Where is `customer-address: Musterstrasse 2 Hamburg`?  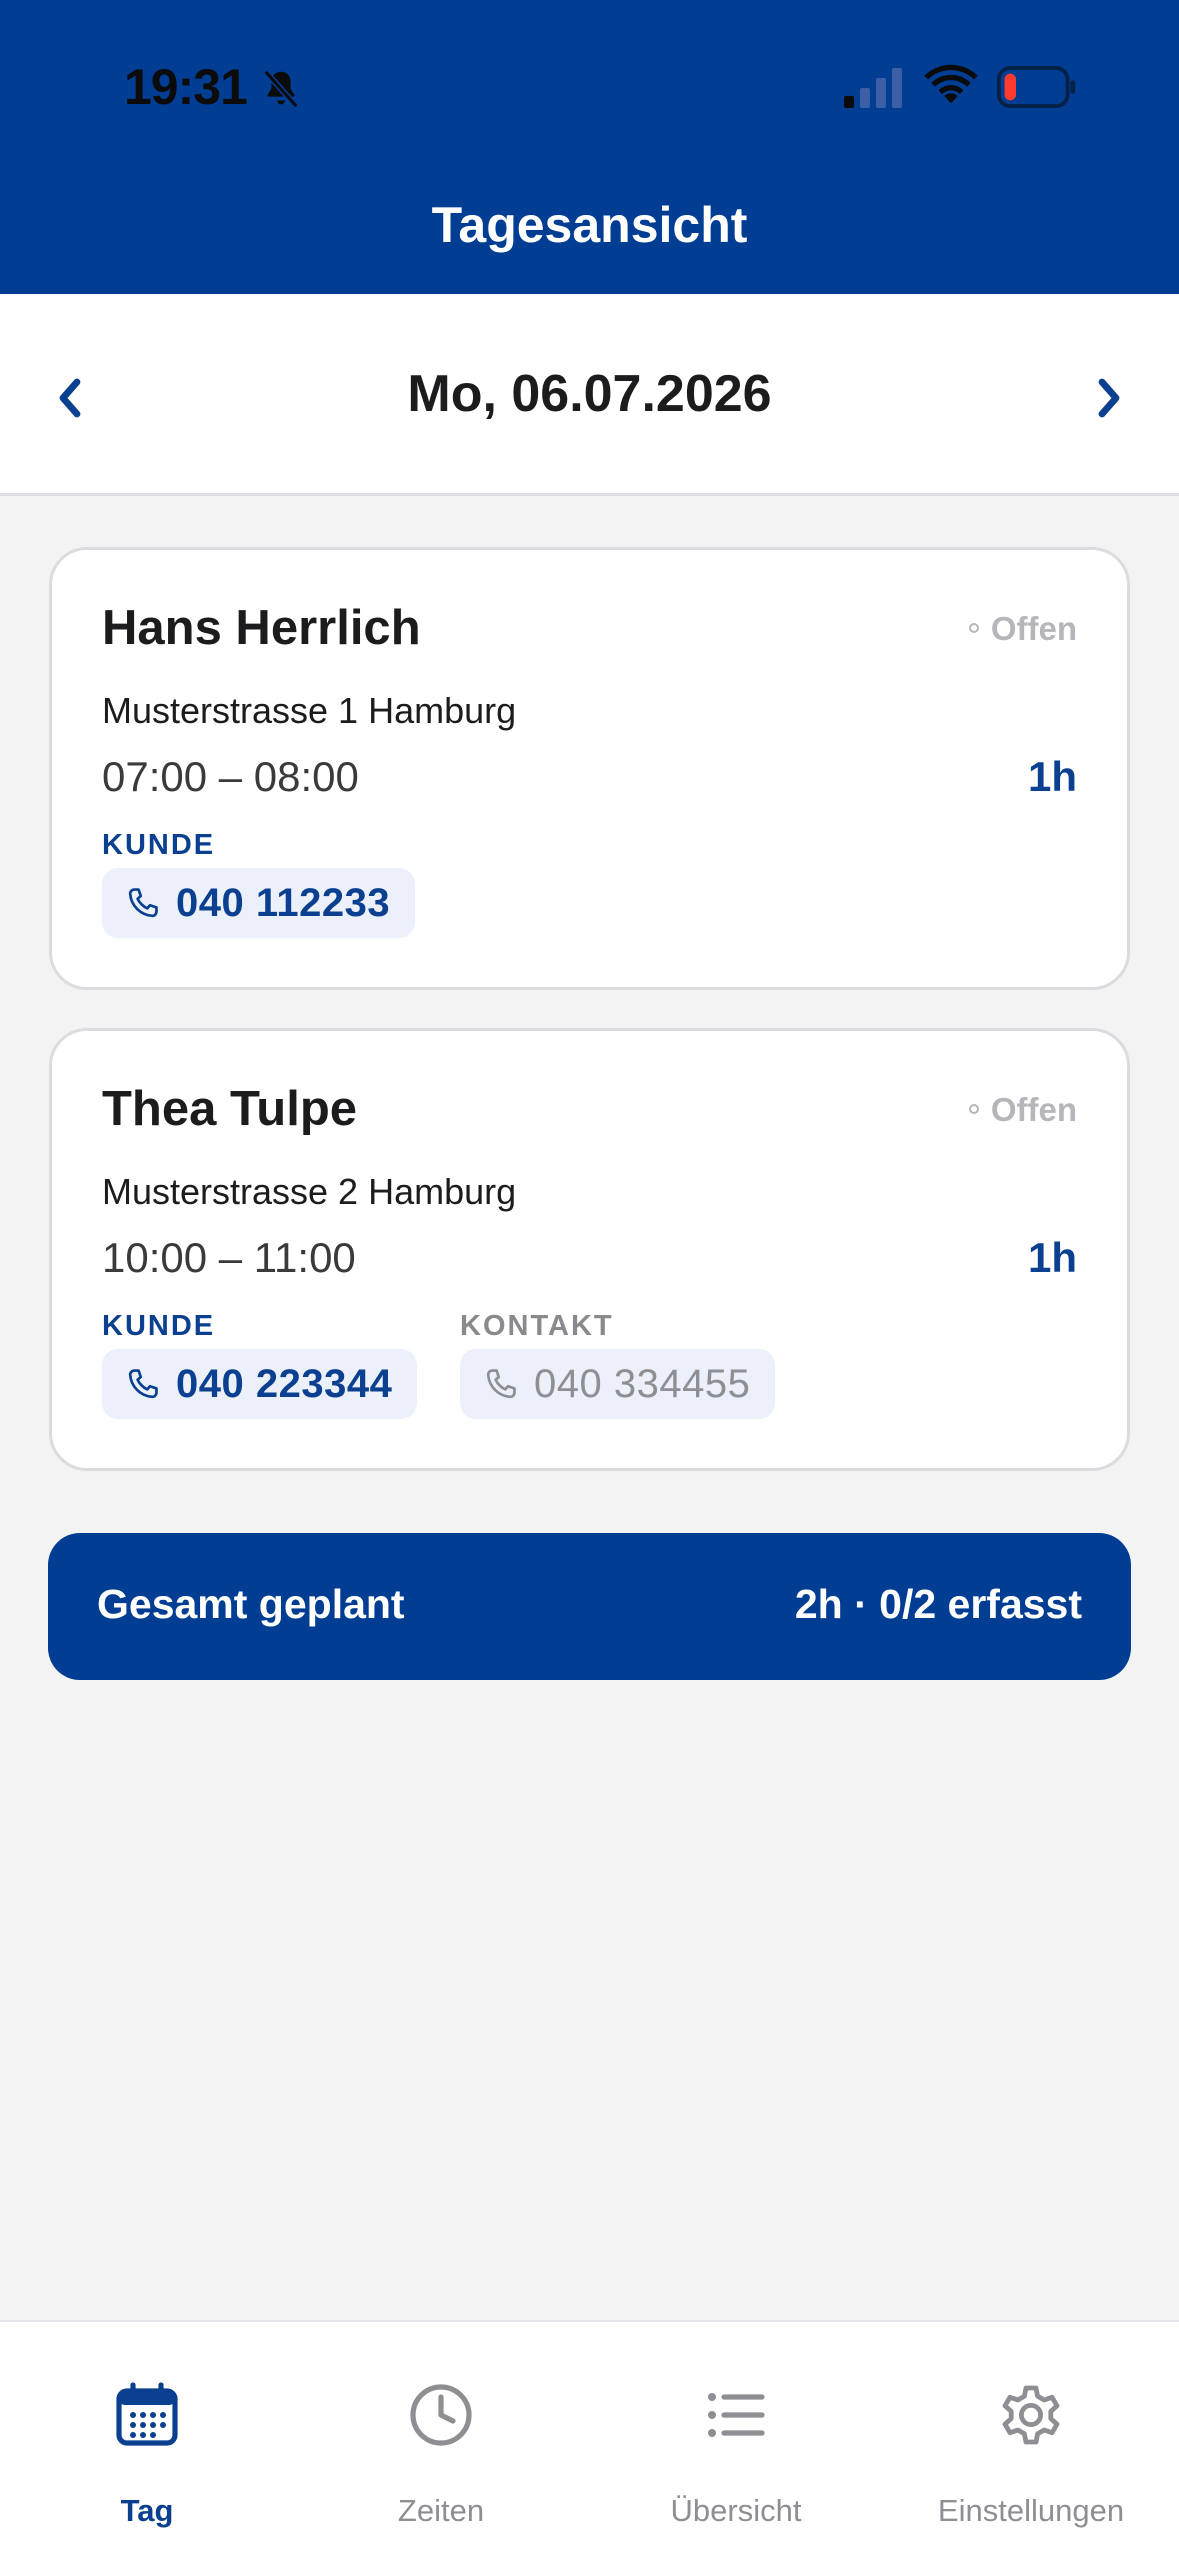 customer-address: Musterstrasse 2 Hamburg is located at coordinates (309, 1191).